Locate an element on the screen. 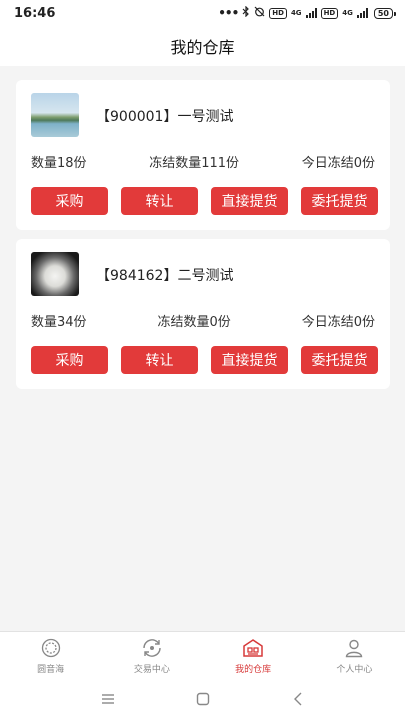 The height and width of the screenshot is (720, 405). home-icon is located at coordinates (203, 699).